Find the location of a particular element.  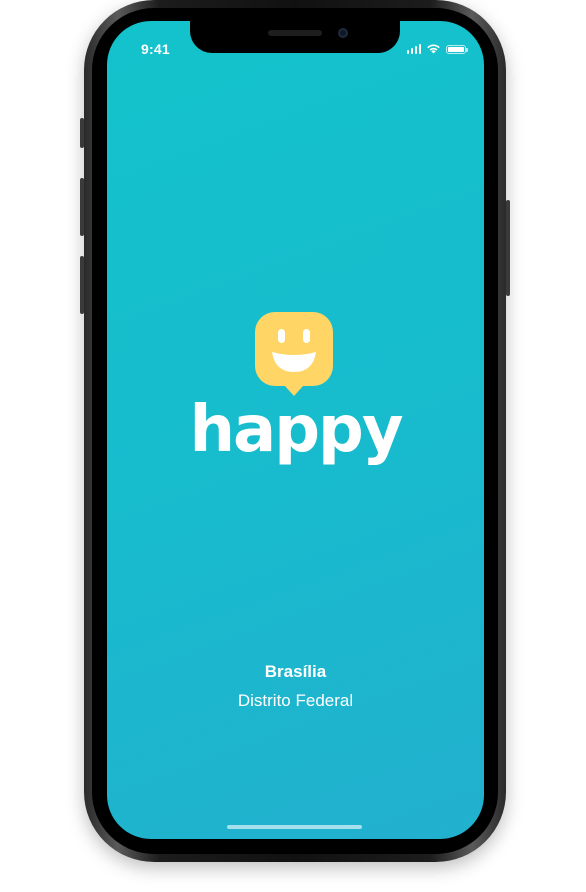

notch is located at coordinates (295, 37).